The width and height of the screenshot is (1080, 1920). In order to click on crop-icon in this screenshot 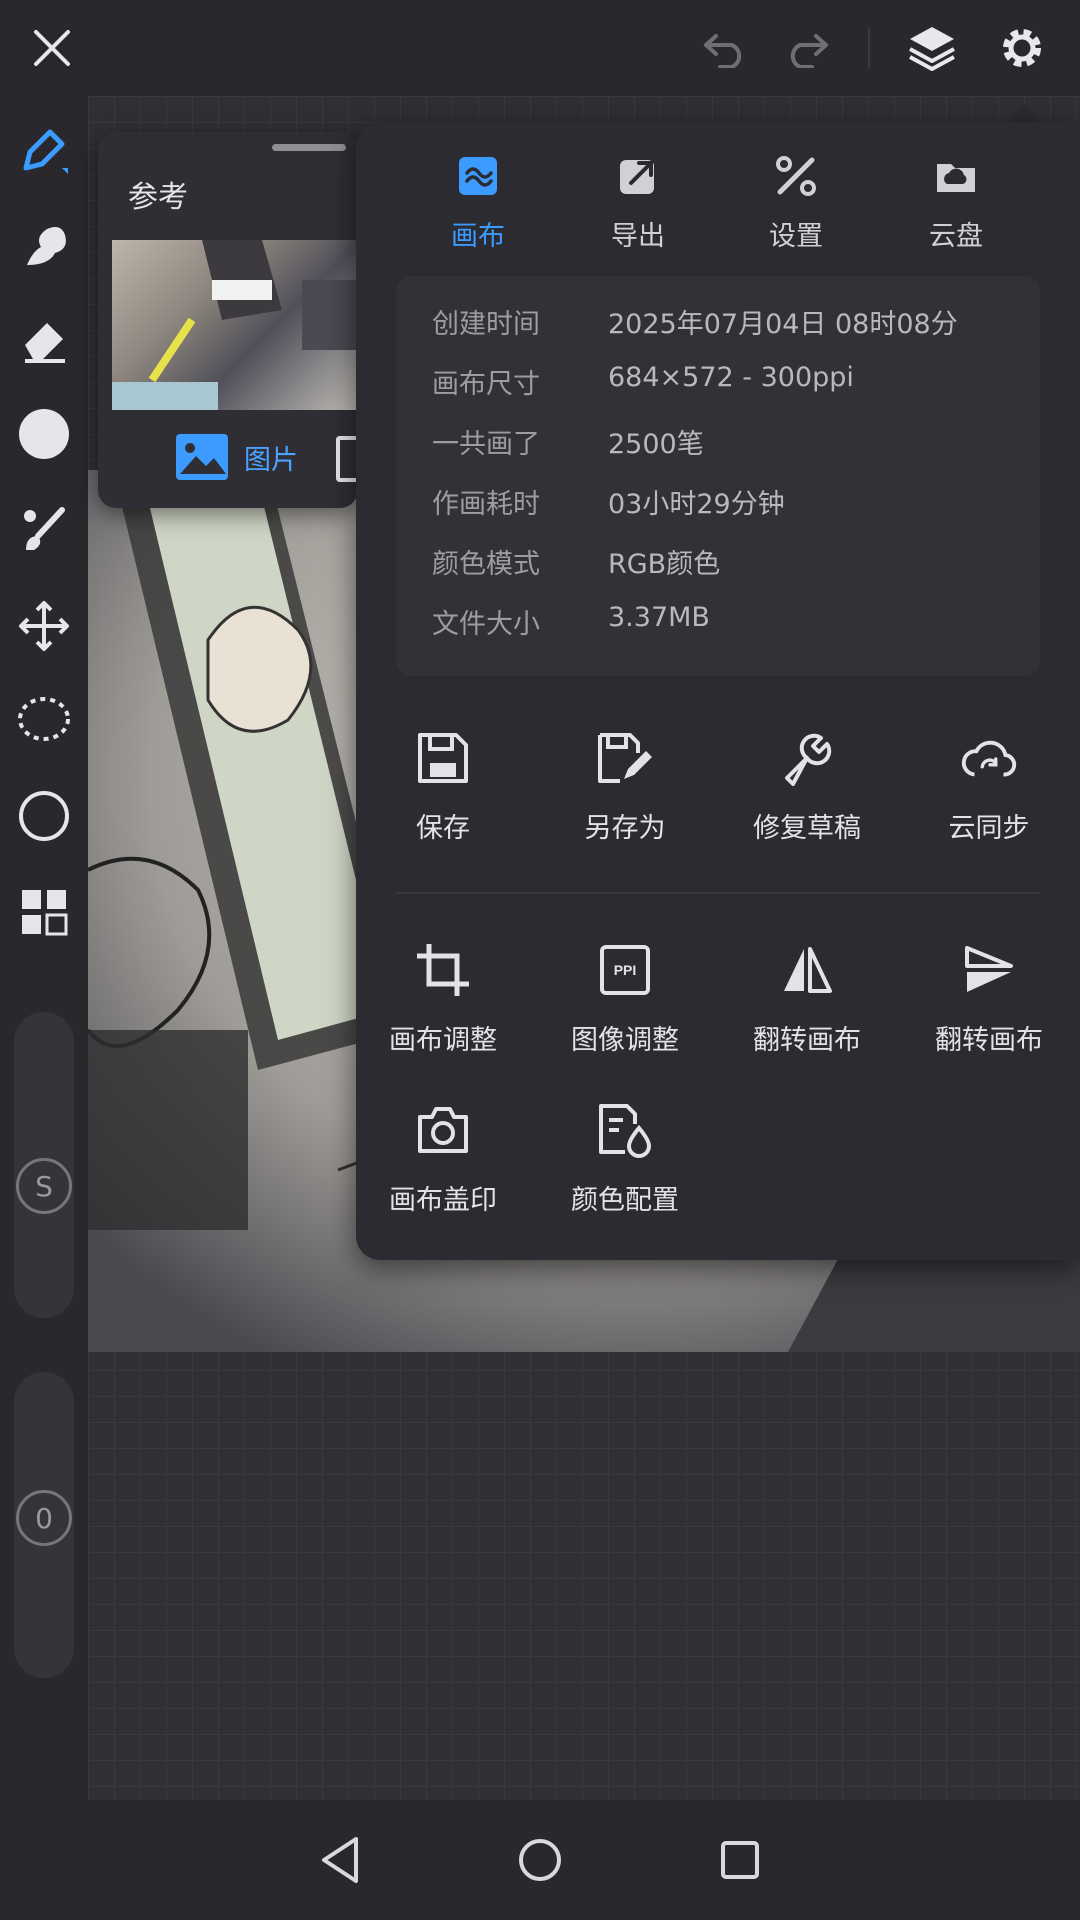, I will do `click(443, 970)`.